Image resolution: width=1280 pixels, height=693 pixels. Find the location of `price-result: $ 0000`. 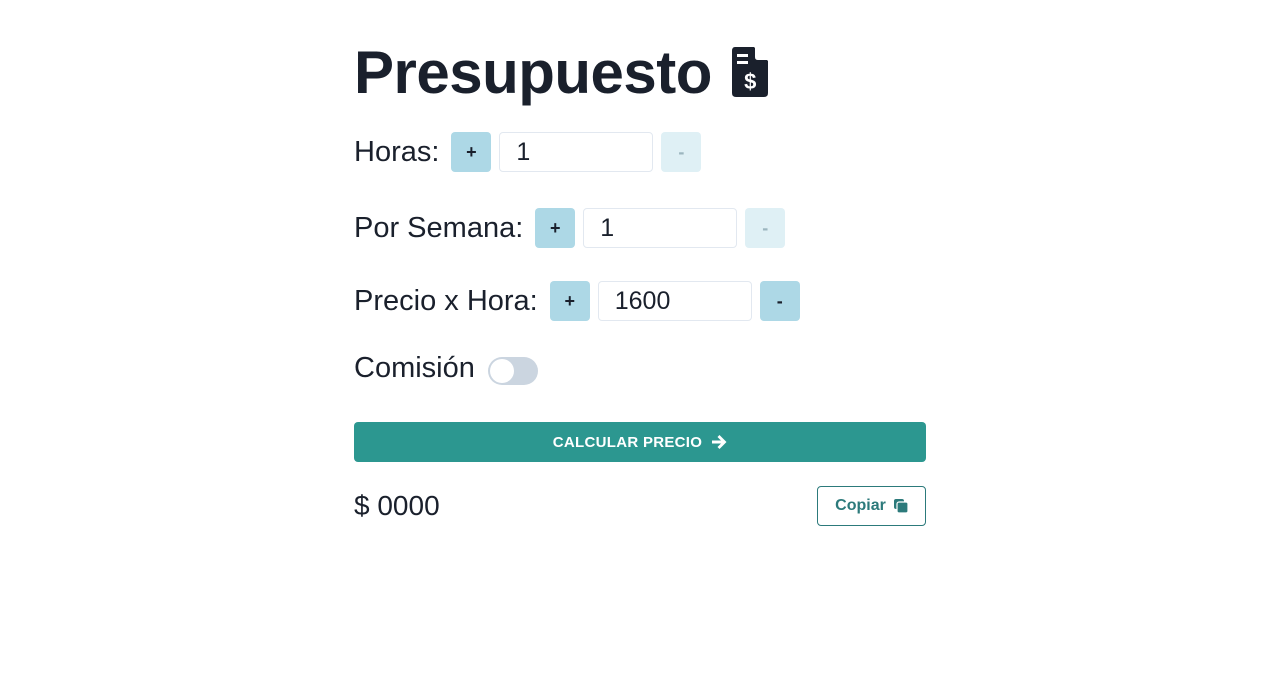

price-result: $ 0000 is located at coordinates (397, 505).